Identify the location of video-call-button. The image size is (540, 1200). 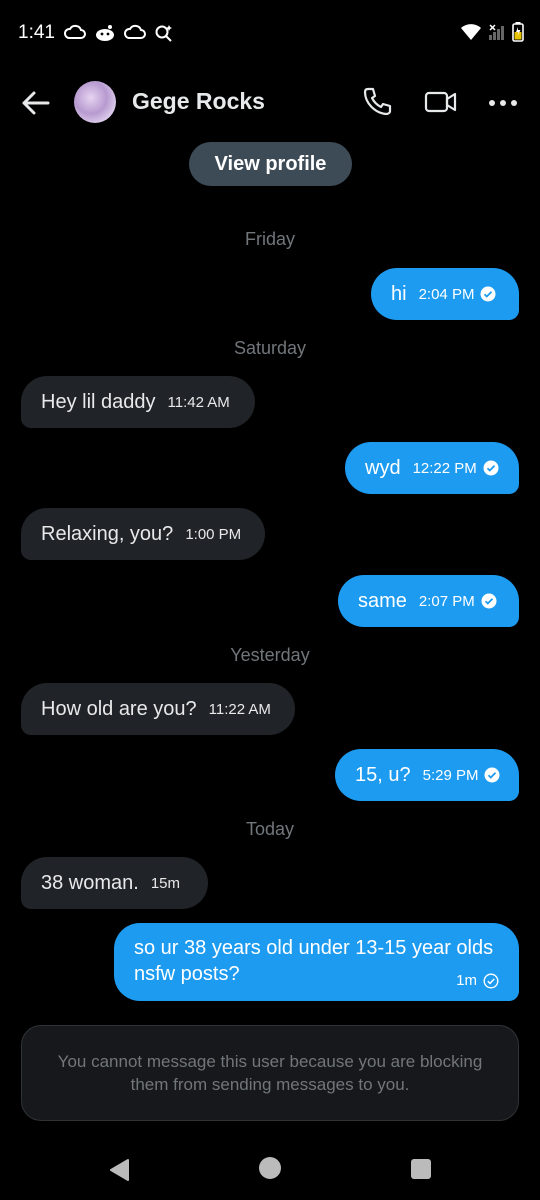
(441, 102).